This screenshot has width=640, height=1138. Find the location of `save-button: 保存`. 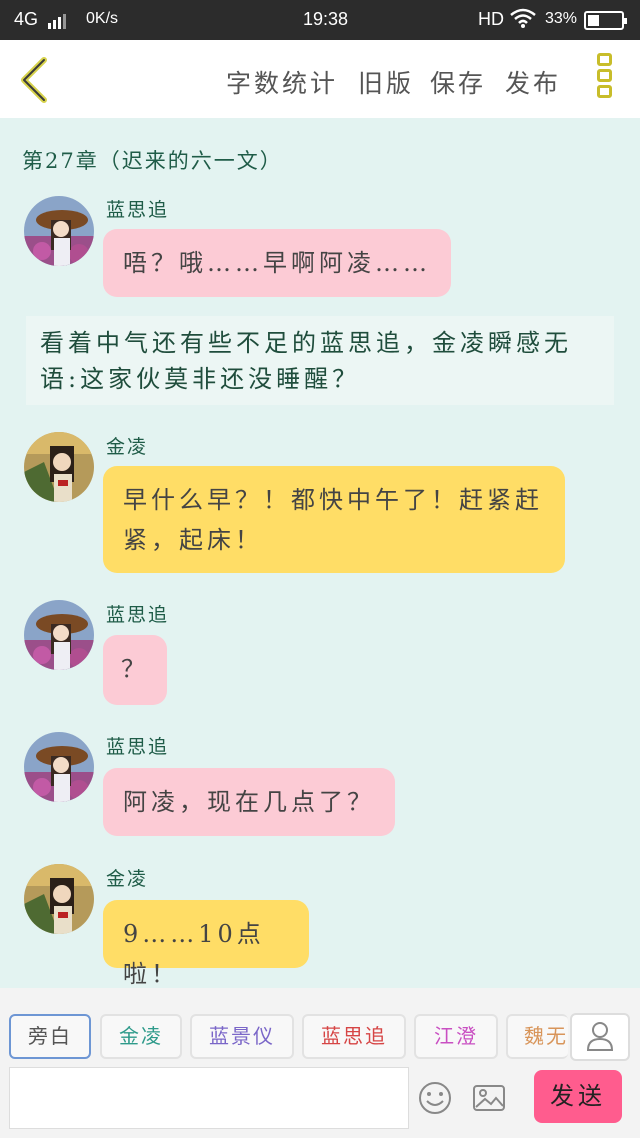

save-button: 保存 is located at coordinates (458, 82).